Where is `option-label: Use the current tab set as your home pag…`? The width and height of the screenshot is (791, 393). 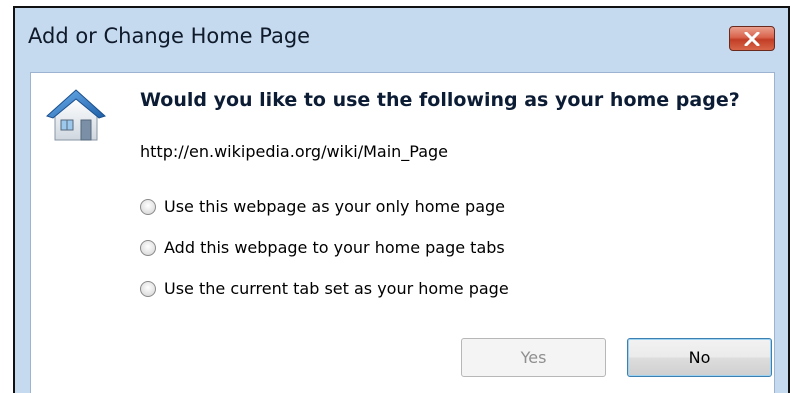
option-label: Use the current tab set as your home pag… is located at coordinates (336, 288).